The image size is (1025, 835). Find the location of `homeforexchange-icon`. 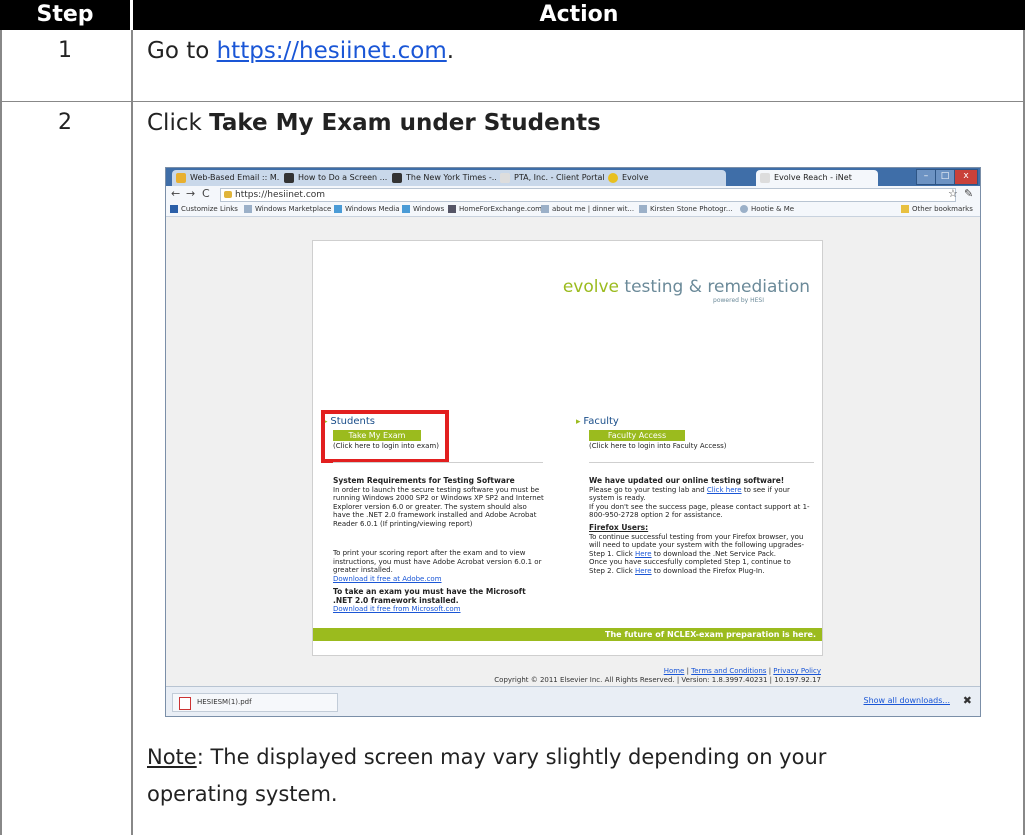

homeforexchange-icon is located at coordinates (452, 209).